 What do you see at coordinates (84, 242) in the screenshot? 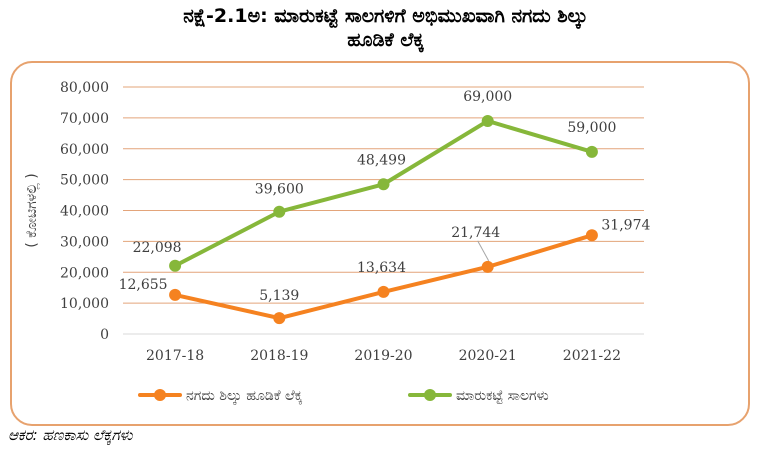
I see `y-tick-label: 30,000` at bounding box center [84, 242].